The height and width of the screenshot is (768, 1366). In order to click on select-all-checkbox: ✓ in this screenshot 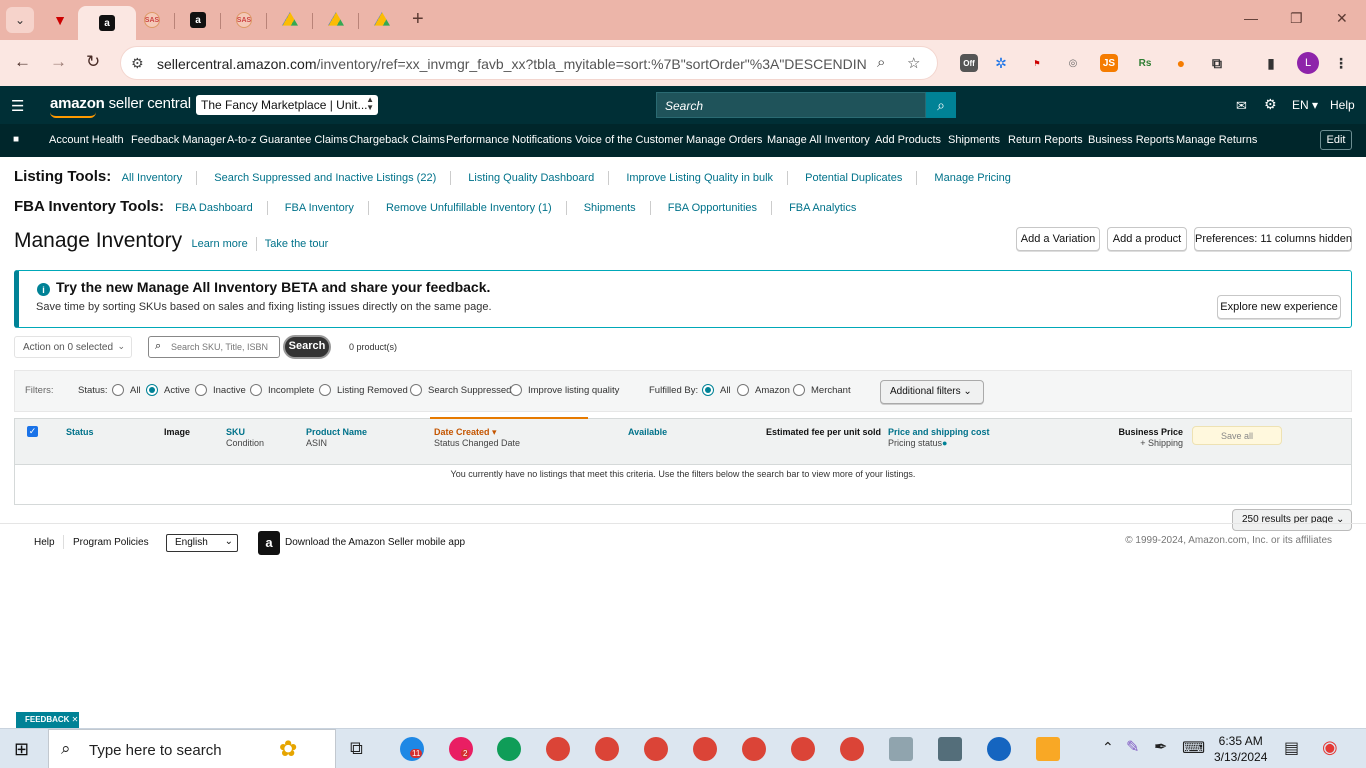, I will do `click(32, 431)`.